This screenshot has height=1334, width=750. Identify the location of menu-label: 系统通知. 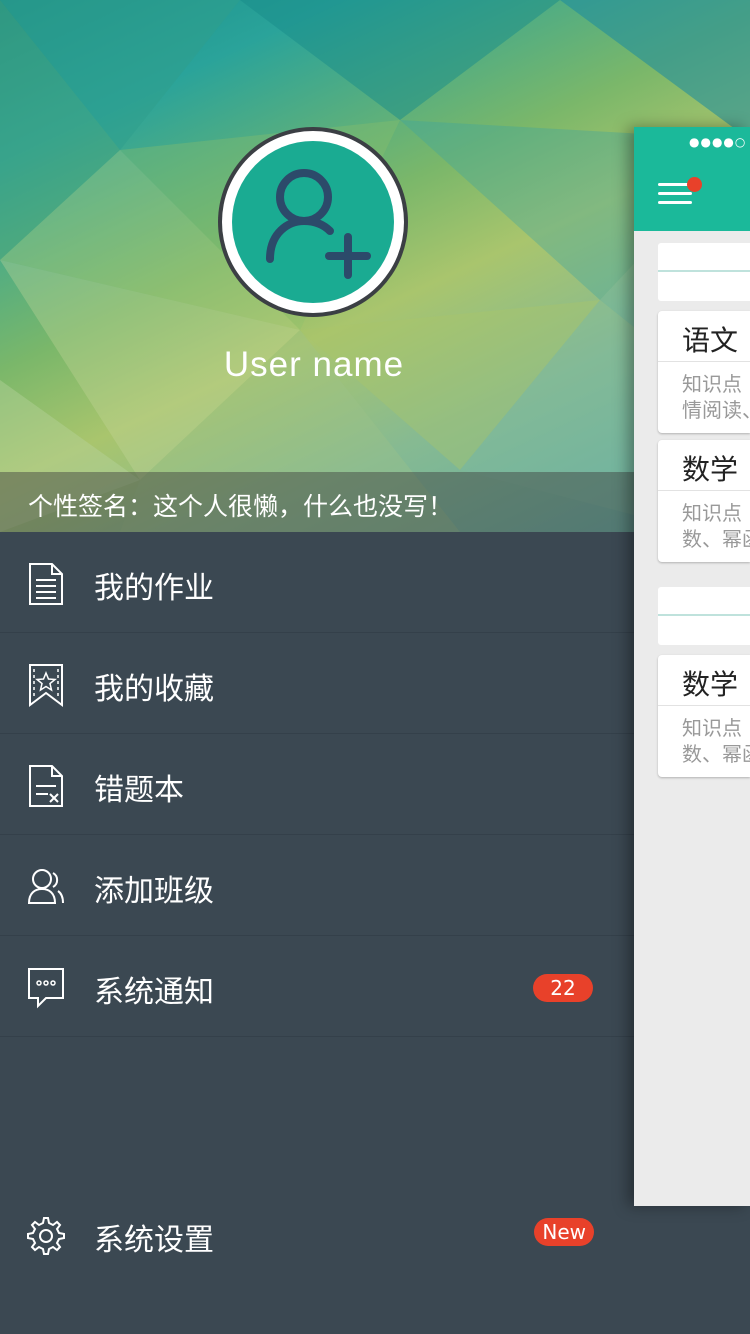
(154, 992).